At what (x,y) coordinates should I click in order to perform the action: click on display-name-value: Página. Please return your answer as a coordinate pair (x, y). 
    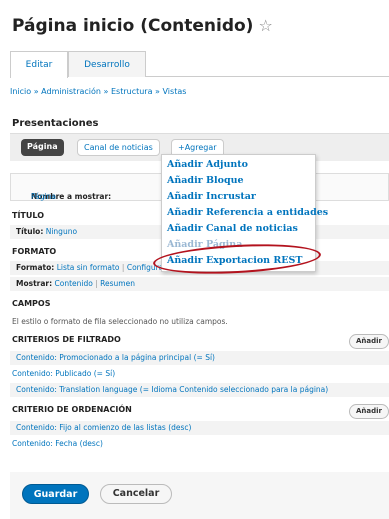
    Looking at the image, I should click on (43, 196).